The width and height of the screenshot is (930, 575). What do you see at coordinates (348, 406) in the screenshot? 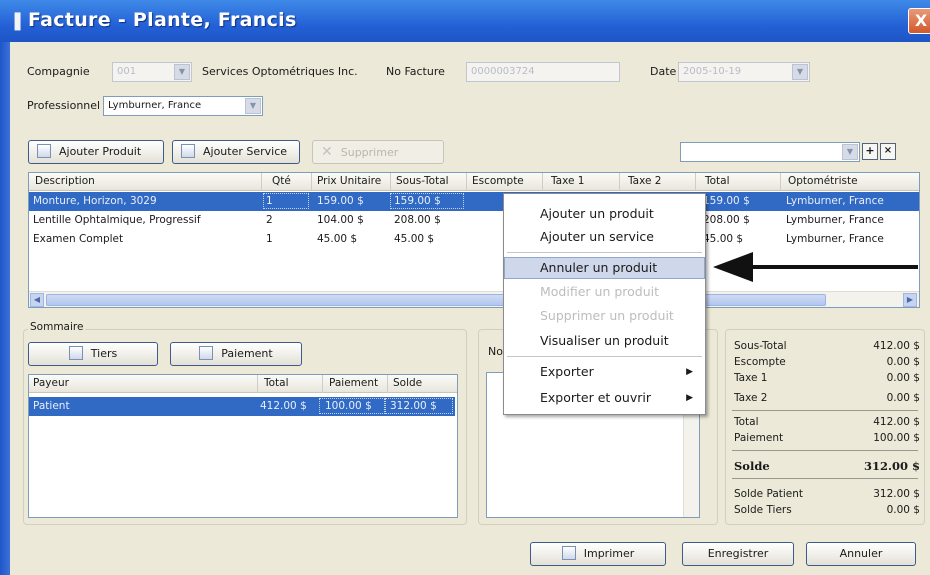
I see `cell-paiement: 100.00 $` at bounding box center [348, 406].